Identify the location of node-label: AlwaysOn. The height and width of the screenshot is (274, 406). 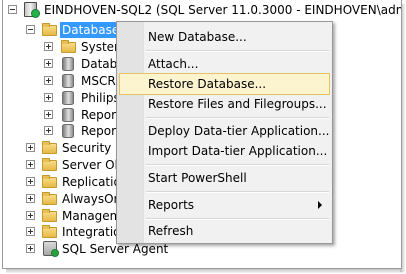
(92, 199).